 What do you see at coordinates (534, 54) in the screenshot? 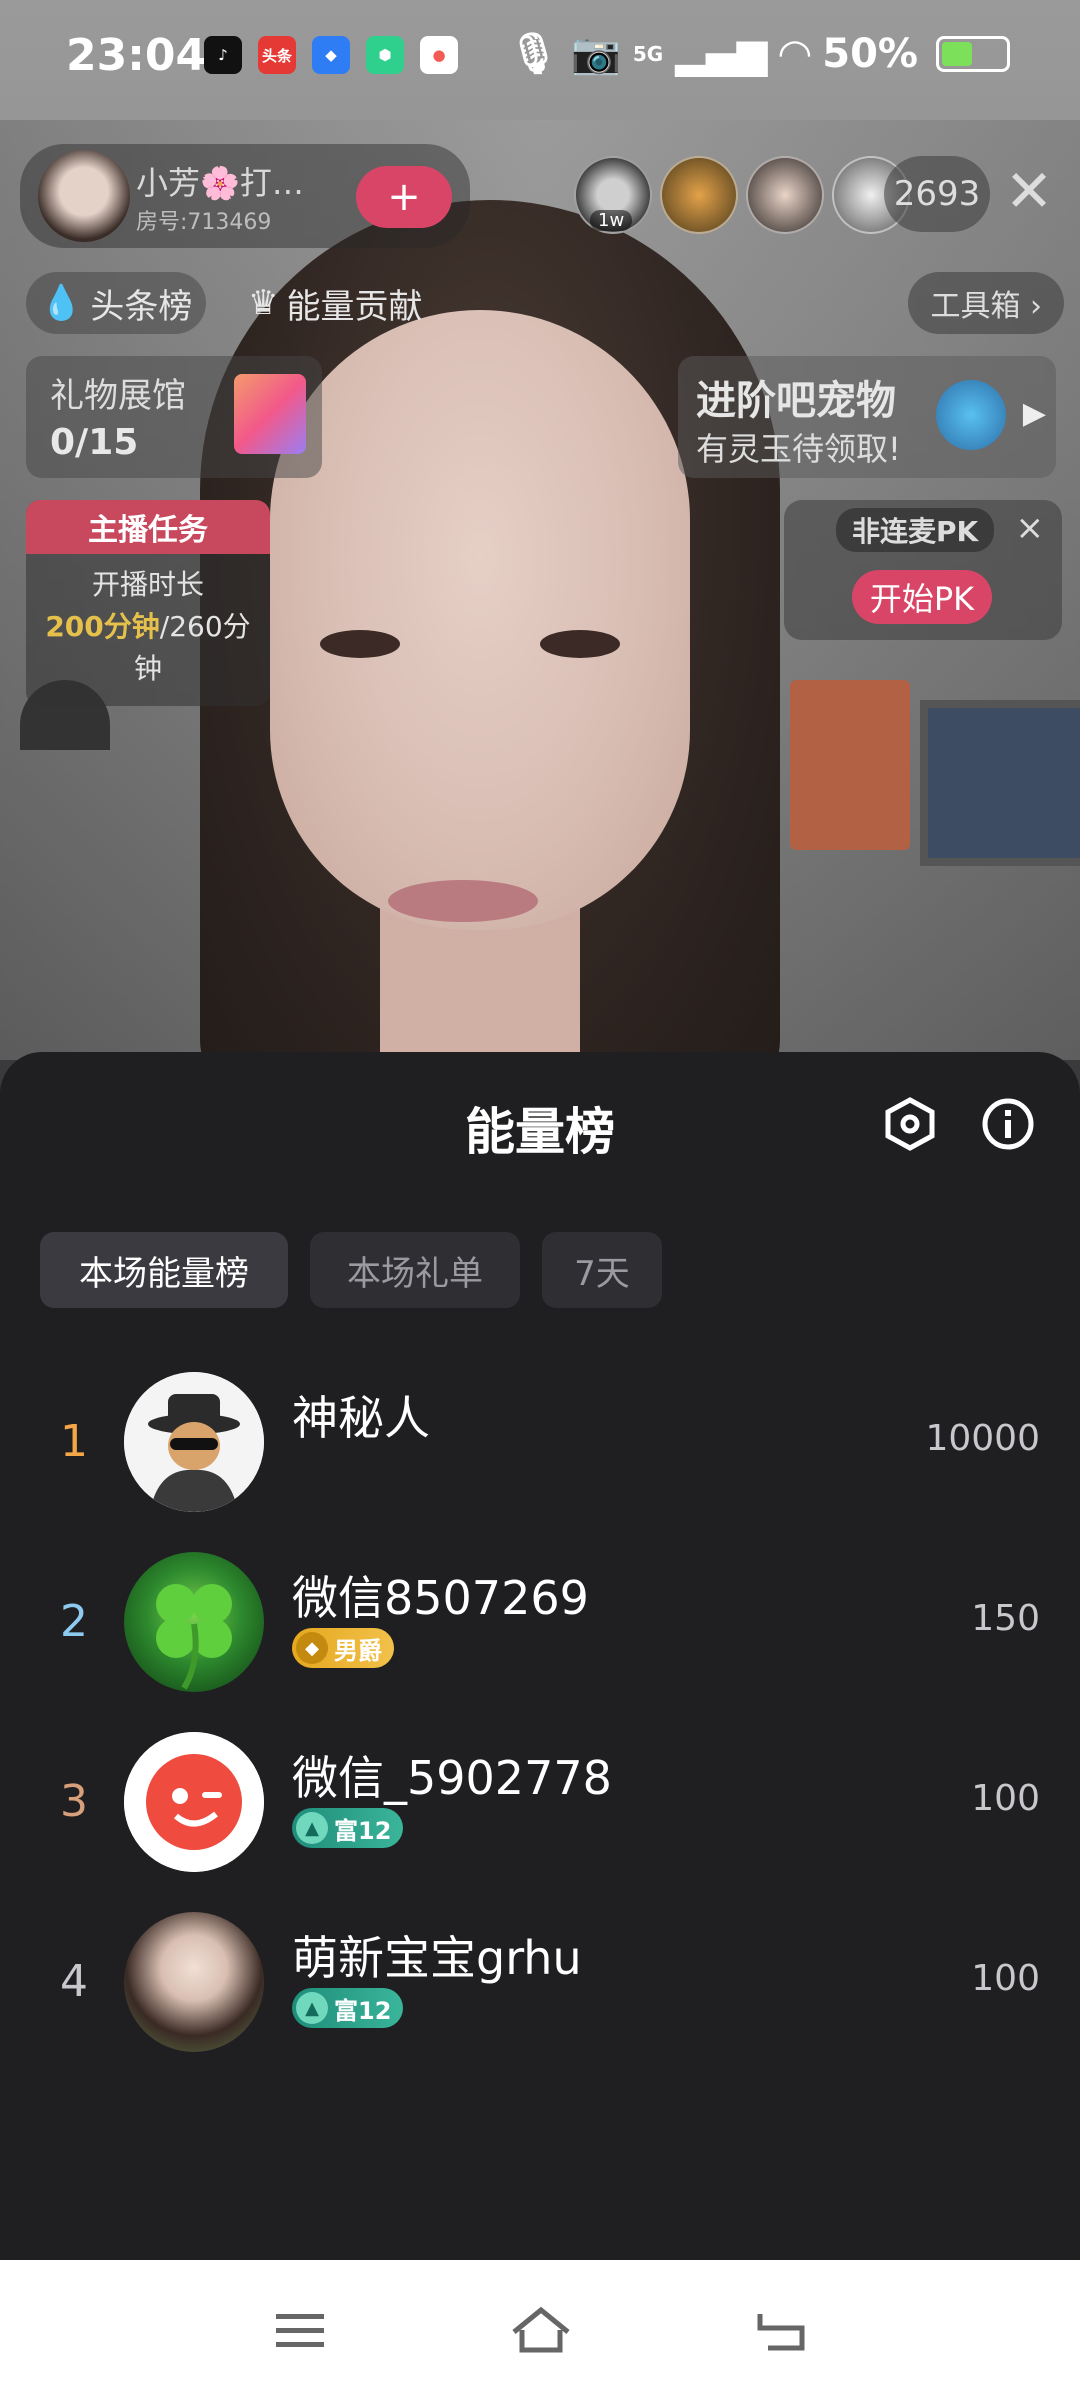
I see `mic-icon: 🎙` at bounding box center [534, 54].